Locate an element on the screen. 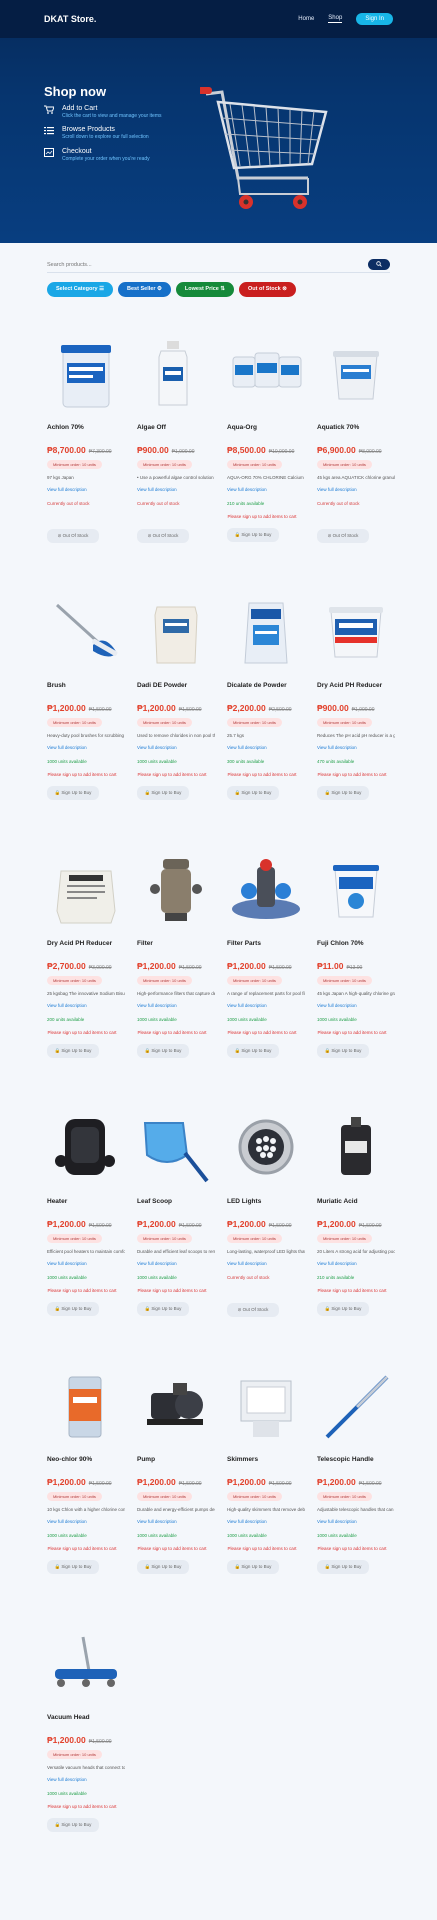  product-price: ₱11.00 is located at coordinates (330, 966).